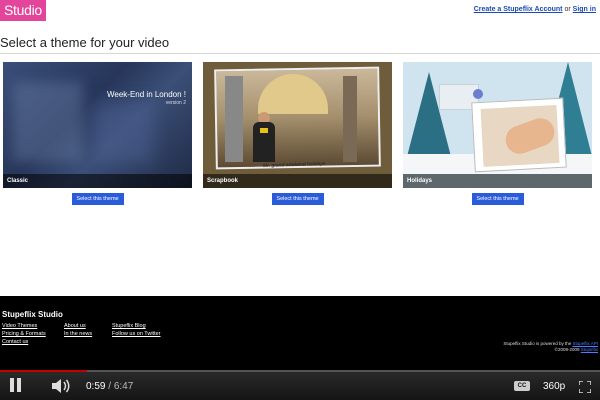 The height and width of the screenshot is (400, 600). I want to click on theme-thumbnail-classic: Week-End in London ! version 2 Classic, so click(97, 125).